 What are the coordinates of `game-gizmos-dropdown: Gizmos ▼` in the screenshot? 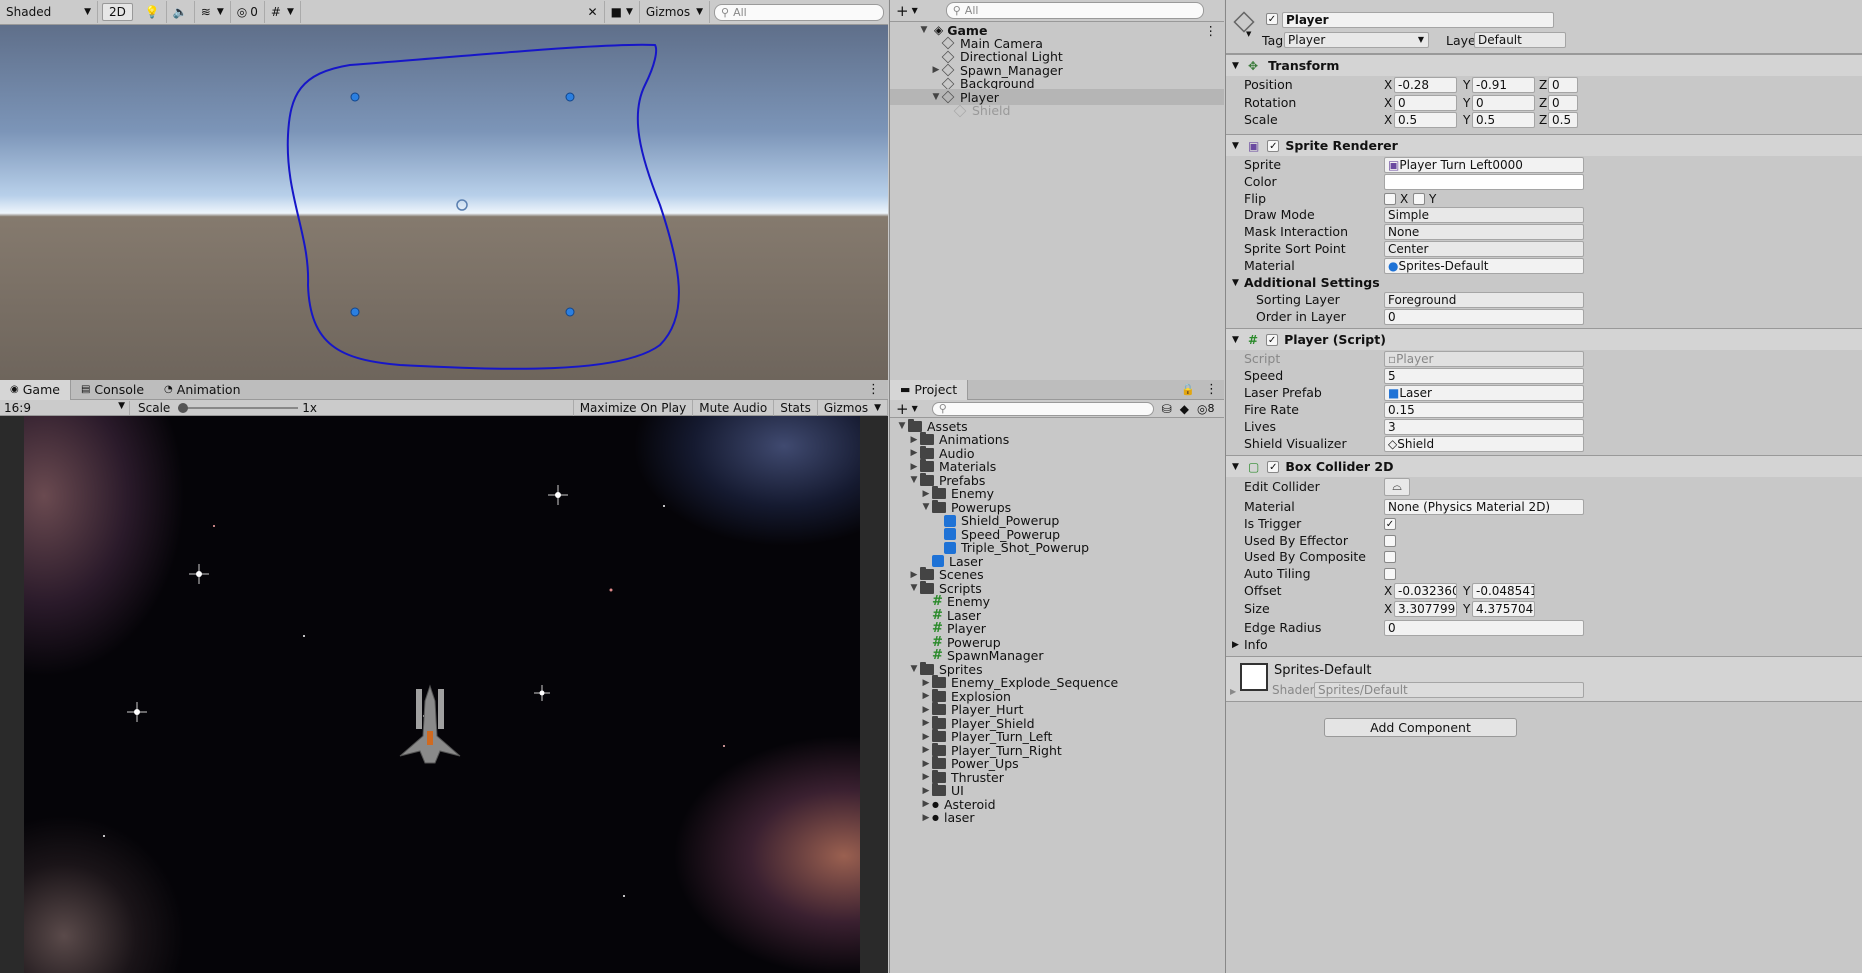 It's located at (853, 407).